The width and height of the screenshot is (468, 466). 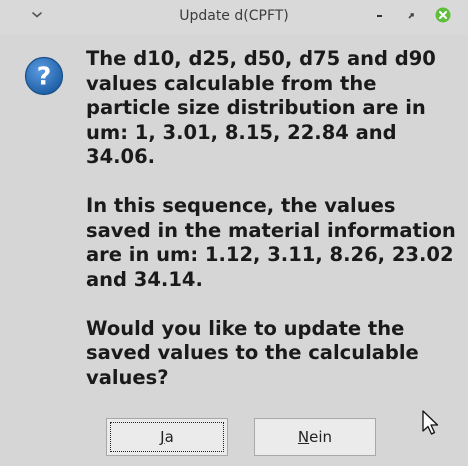 I want to click on yes-button: Ja, so click(x=167, y=437).